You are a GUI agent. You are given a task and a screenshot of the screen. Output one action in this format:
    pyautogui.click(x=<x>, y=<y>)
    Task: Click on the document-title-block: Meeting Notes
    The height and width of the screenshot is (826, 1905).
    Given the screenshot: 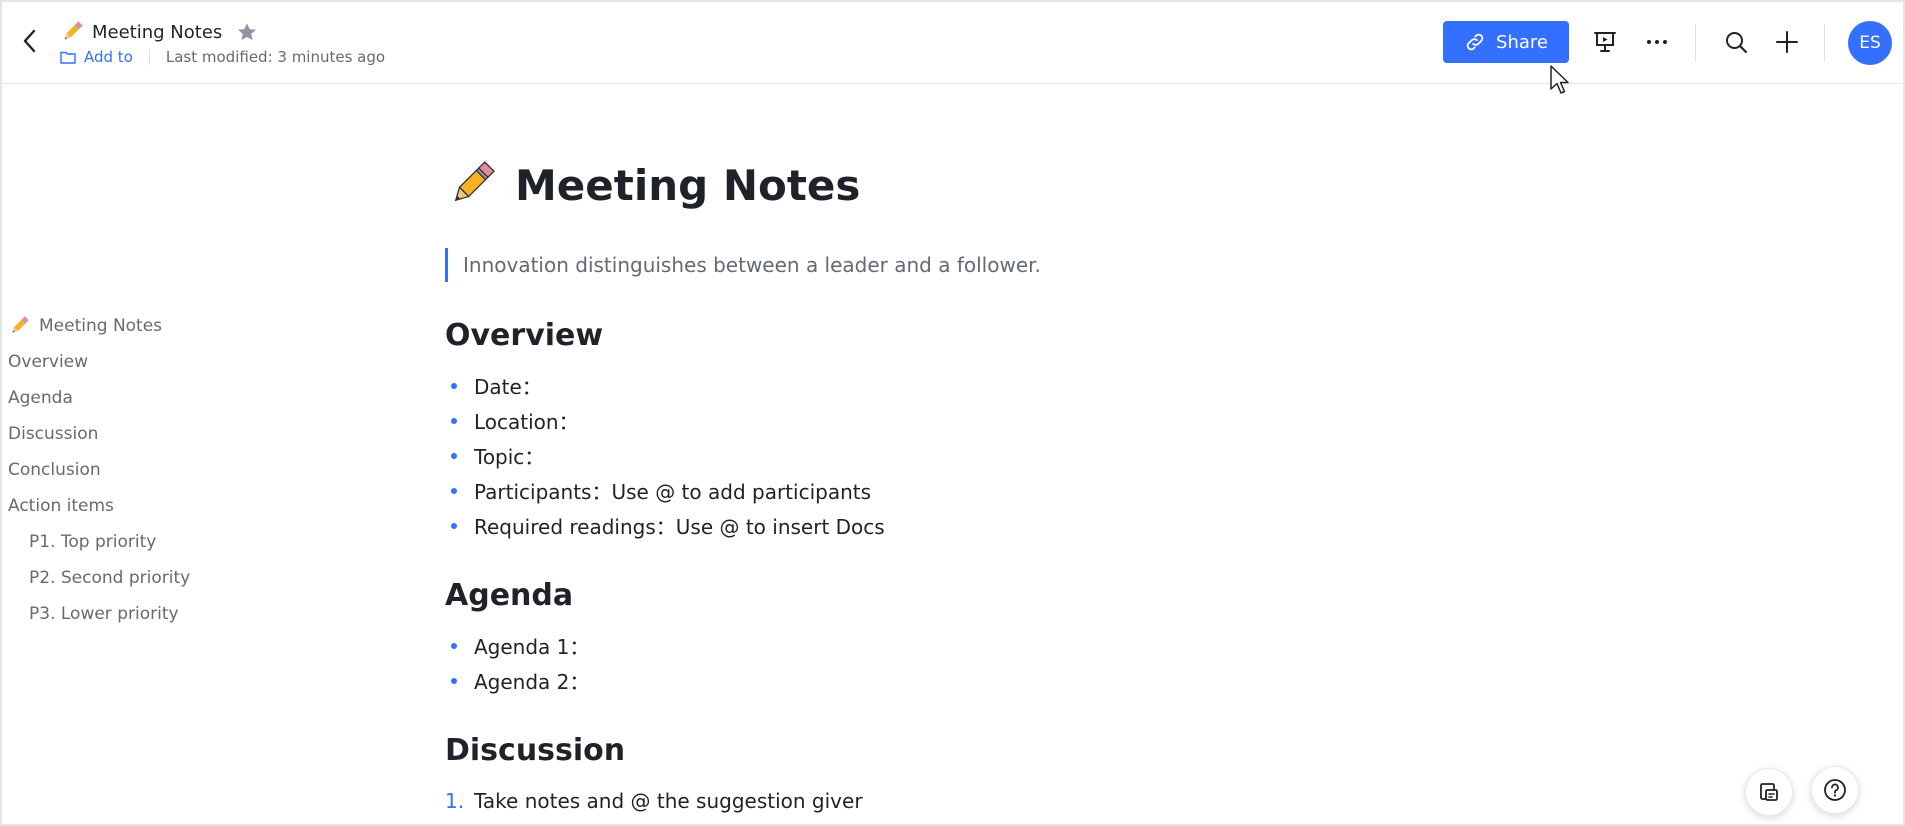 What is the action you would take?
    pyautogui.click(x=1095, y=185)
    